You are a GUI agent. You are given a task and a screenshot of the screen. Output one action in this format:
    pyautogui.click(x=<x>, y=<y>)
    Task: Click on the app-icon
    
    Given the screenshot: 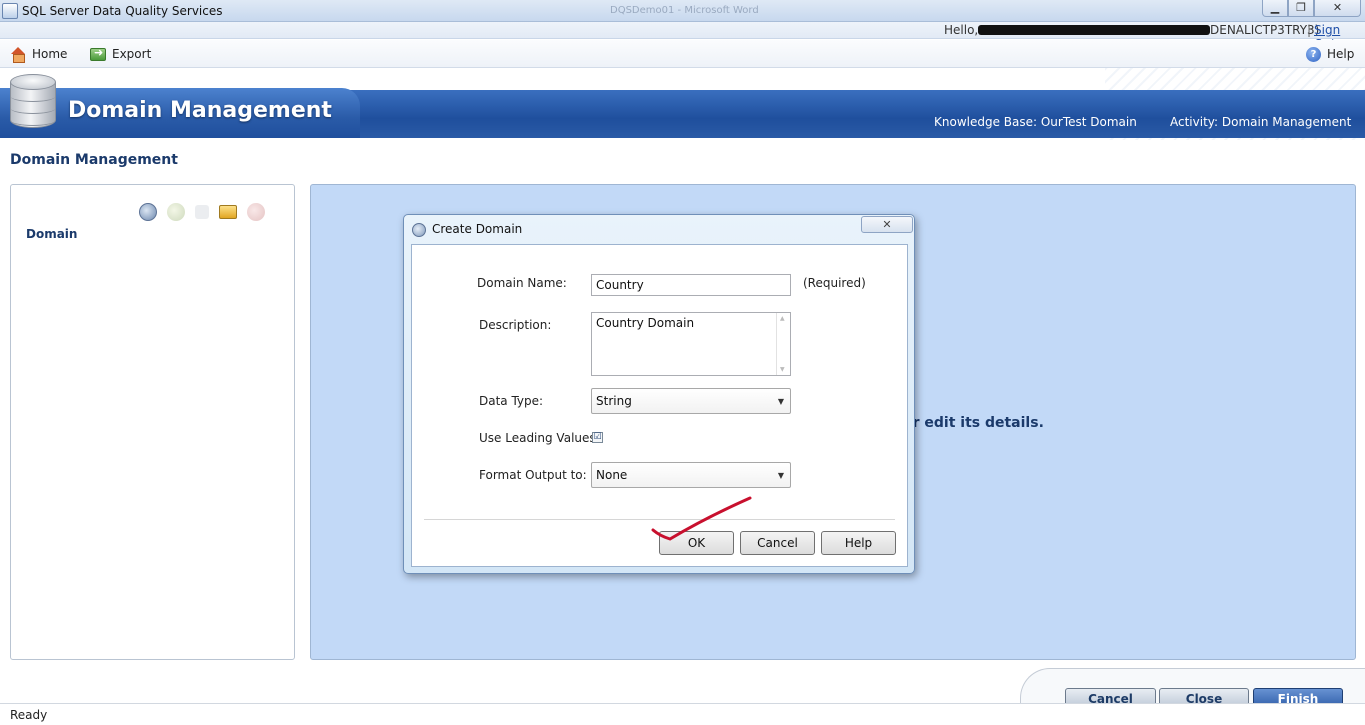 What is the action you would take?
    pyautogui.click(x=10, y=11)
    